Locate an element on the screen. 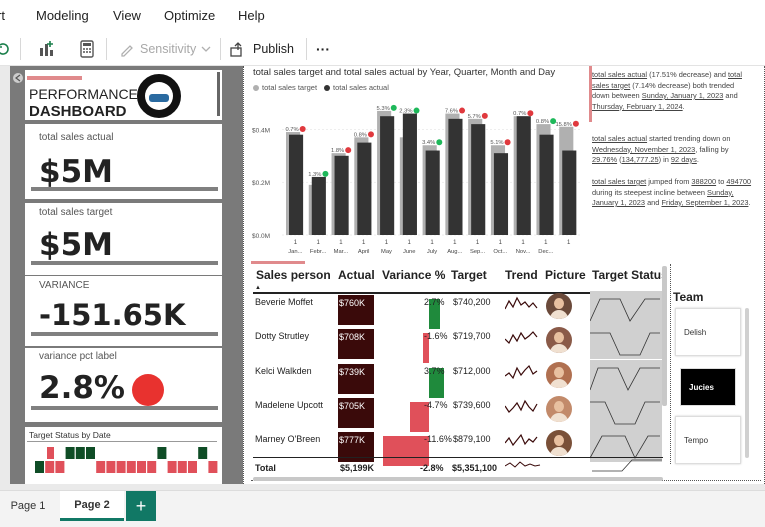  col-header-actual: Actual is located at coordinates (356, 275).